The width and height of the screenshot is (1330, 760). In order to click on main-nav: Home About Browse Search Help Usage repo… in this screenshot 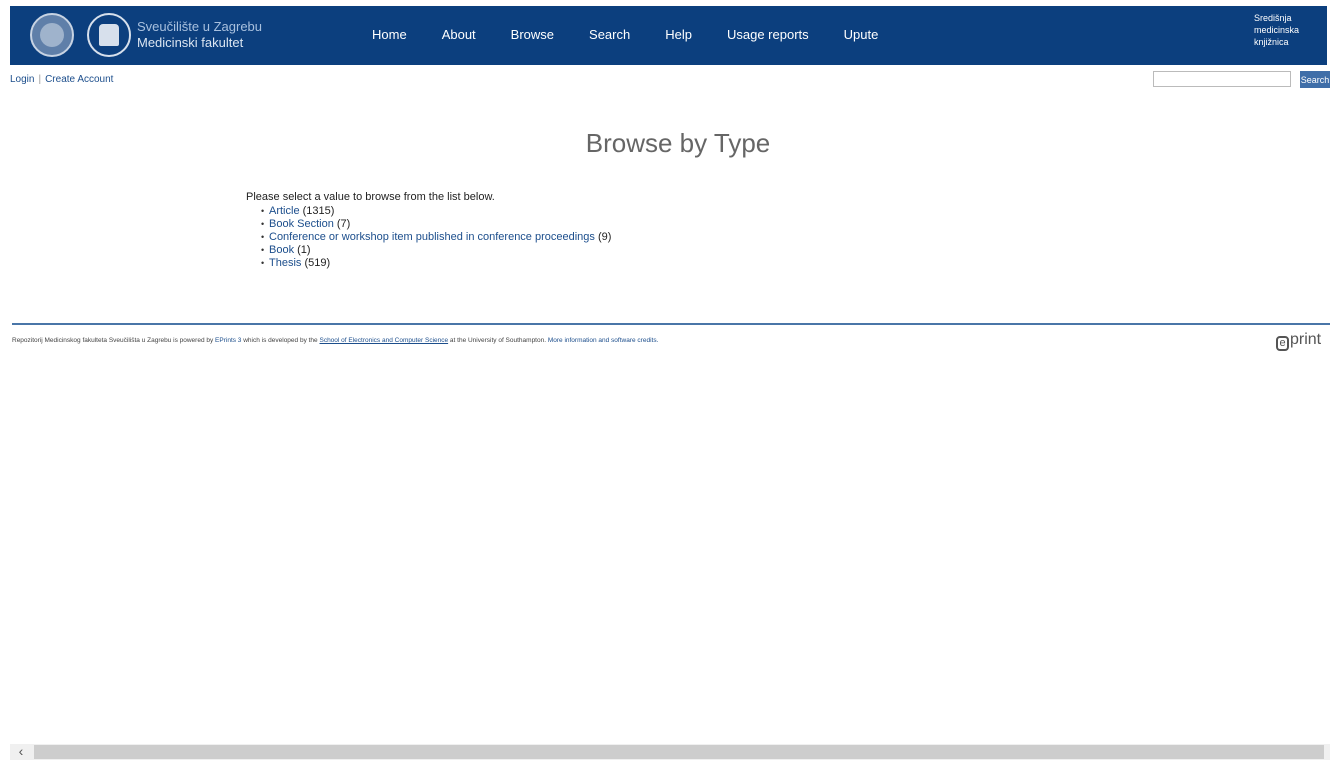, I will do `click(642, 34)`.